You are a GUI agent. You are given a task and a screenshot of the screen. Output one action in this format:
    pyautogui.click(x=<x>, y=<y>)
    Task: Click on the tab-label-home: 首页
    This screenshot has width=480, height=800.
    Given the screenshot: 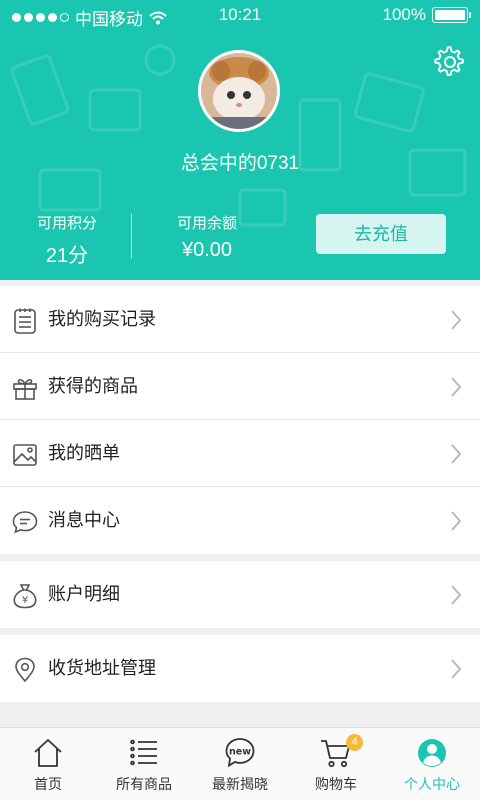 What is the action you would take?
    pyautogui.click(x=48, y=784)
    